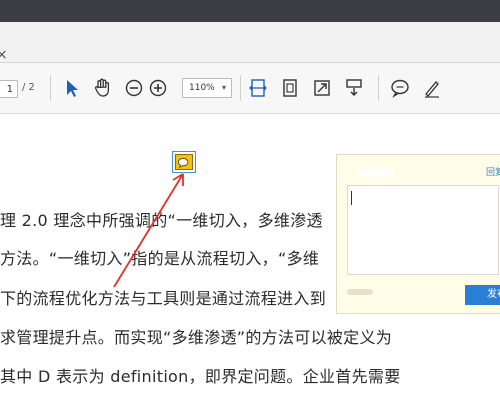 The width and height of the screenshot is (500, 400). I want to click on author-name, so click(375, 173).